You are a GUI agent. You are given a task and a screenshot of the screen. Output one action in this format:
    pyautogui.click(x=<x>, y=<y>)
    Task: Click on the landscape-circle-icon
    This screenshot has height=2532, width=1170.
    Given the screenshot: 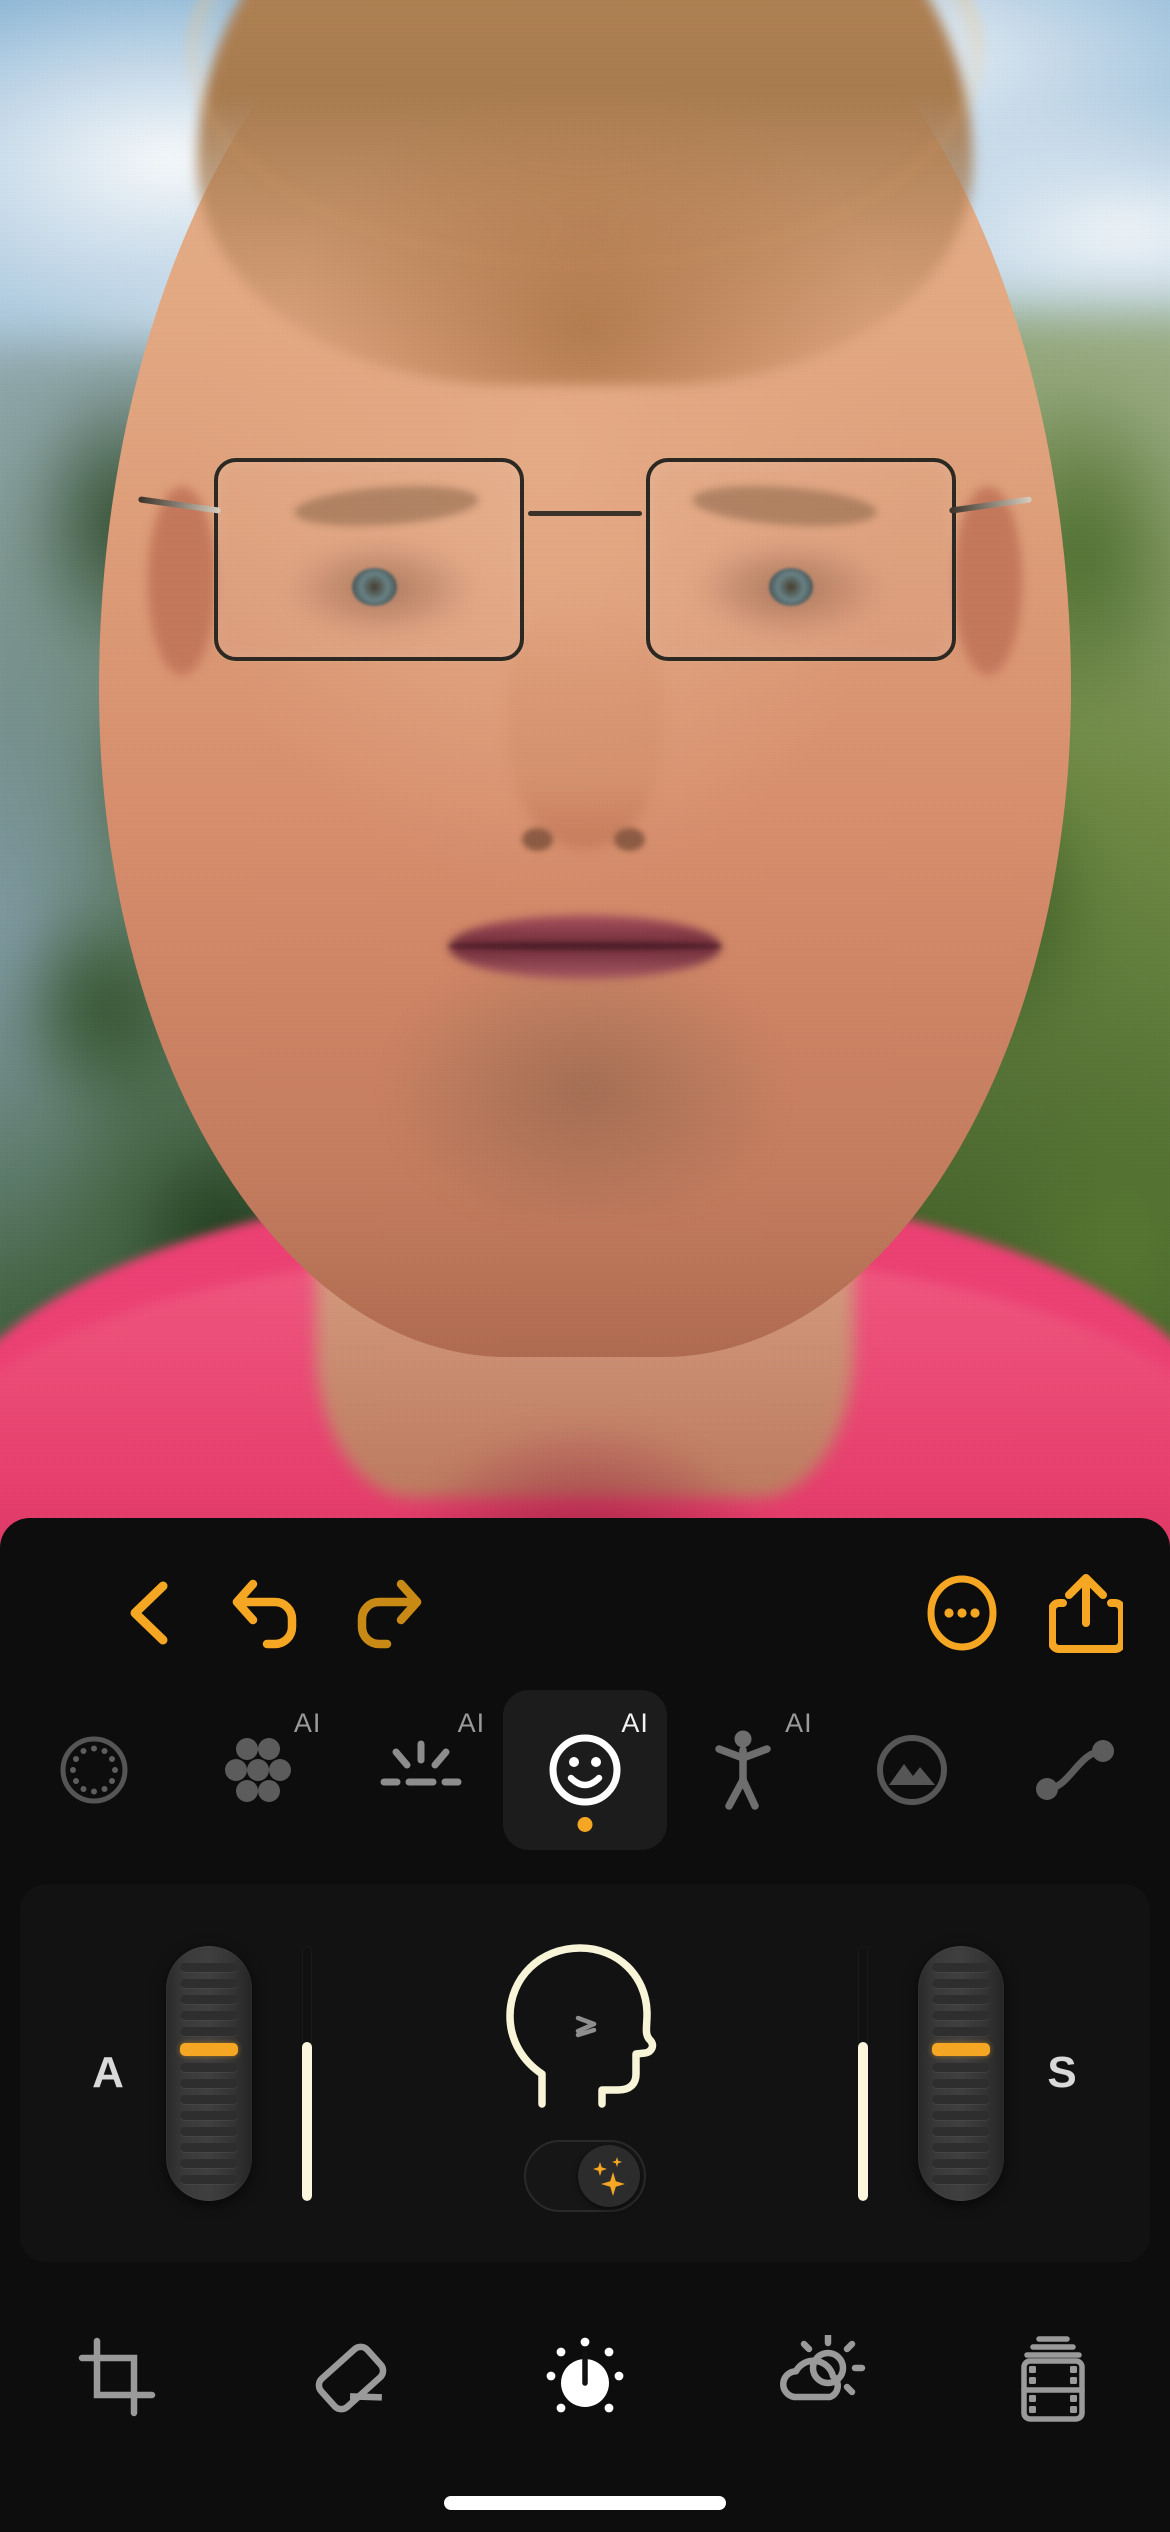 What is the action you would take?
    pyautogui.click(x=912, y=1770)
    